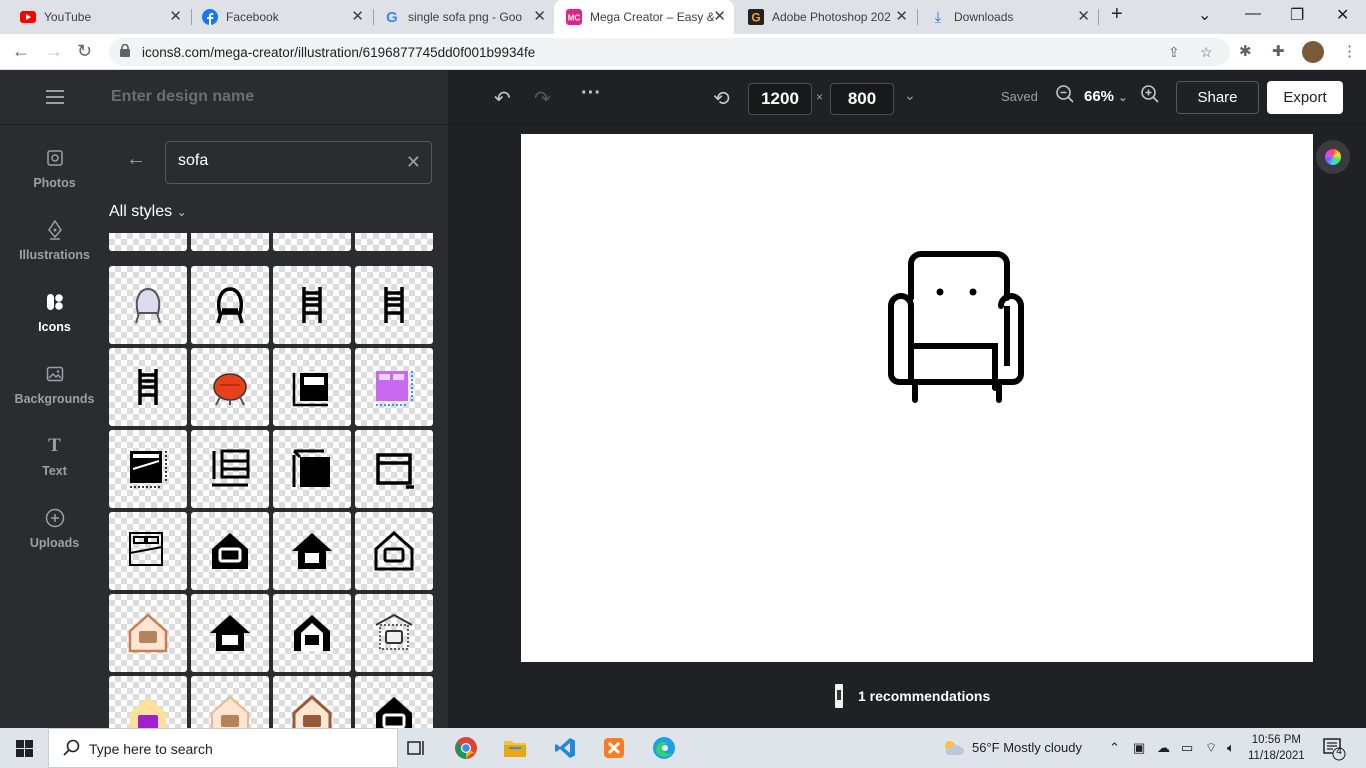 Image resolution: width=1366 pixels, height=768 pixels. What do you see at coordinates (230, 305) in the screenshot?
I see `armchair-black-result` at bounding box center [230, 305].